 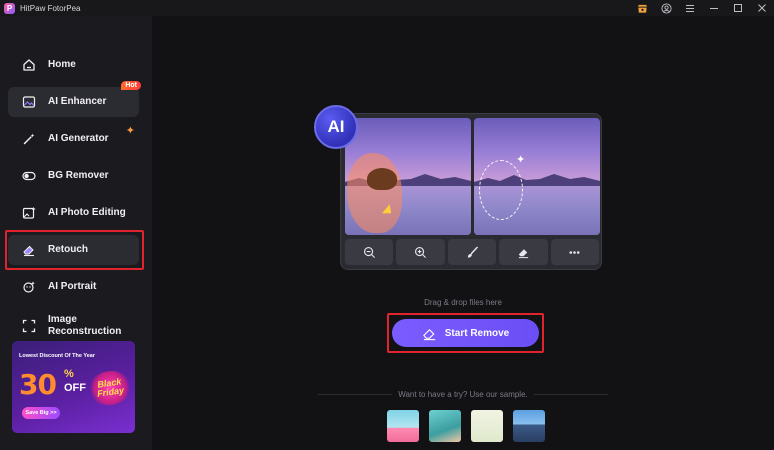 I want to click on promo-percent-sign: %, so click(x=69, y=374).